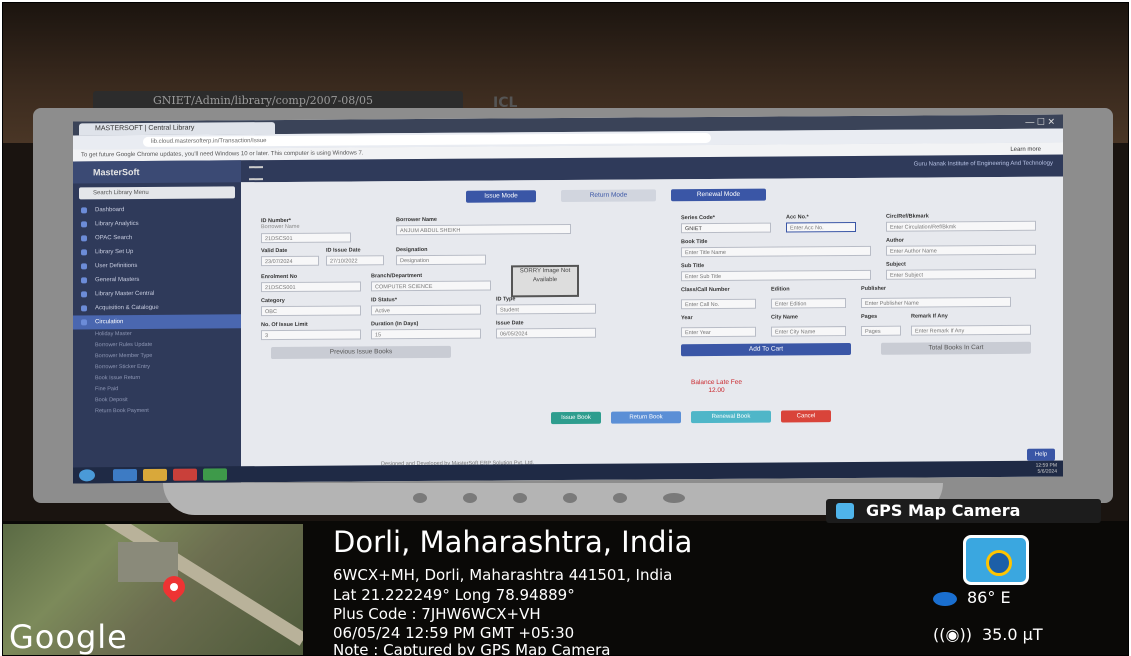  What do you see at coordinates (454, 633) in the screenshot?
I see `gps-timestamp: 06/05/24 12:59 PM GMT +05:30` at bounding box center [454, 633].